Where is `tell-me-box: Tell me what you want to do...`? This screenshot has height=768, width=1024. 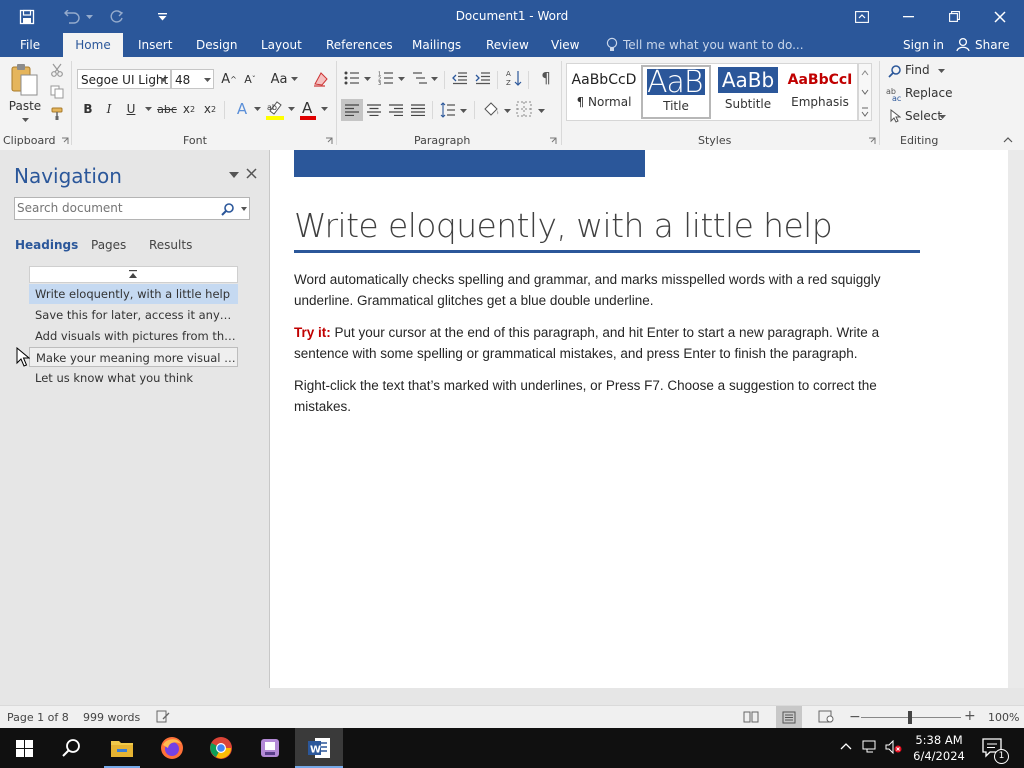
tell-me-box: Tell me what you want to do... is located at coordinates (713, 45).